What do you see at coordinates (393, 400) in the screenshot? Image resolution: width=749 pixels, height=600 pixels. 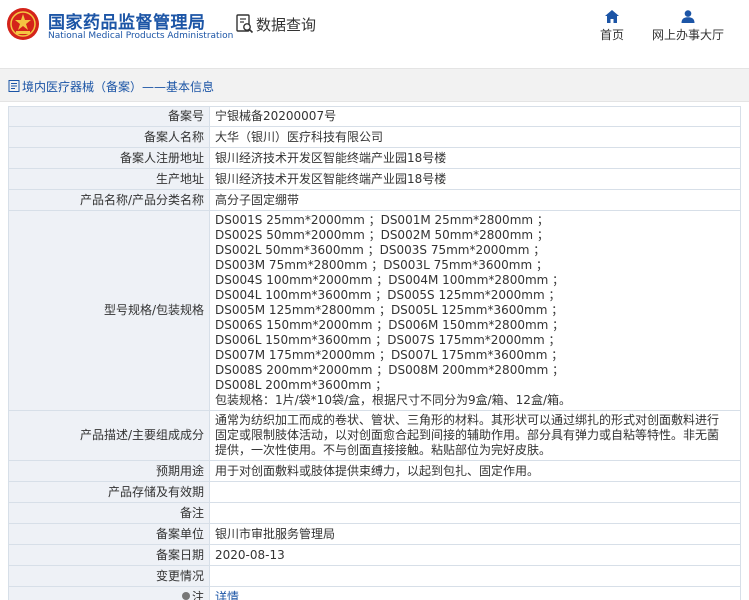 I see `packaging-line: 包装规格：1片/袋*10袋/盒，根据尺寸不同分为9盒/箱、12盒/箱。` at bounding box center [393, 400].